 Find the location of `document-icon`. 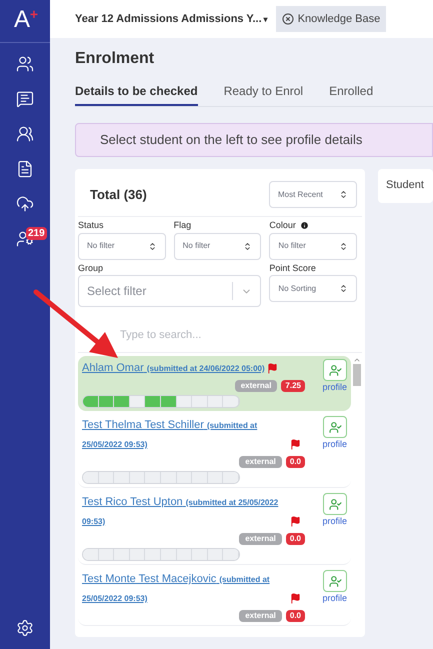

document-icon is located at coordinates (25, 169).